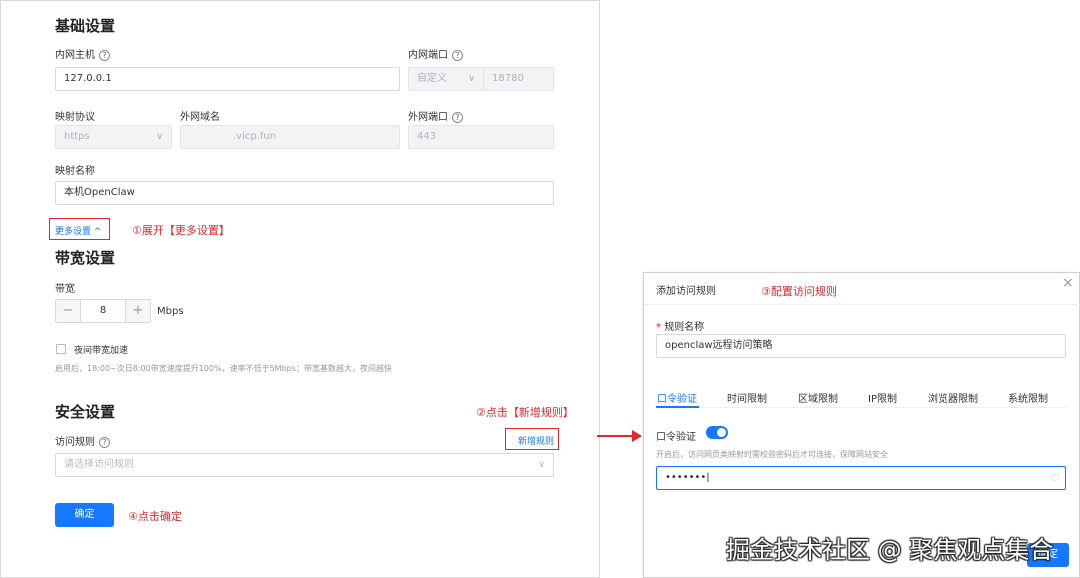 The height and width of the screenshot is (578, 1080). Describe the element at coordinates (677, 407) in the screenshot. I see `active-tab-indicator` at that location.